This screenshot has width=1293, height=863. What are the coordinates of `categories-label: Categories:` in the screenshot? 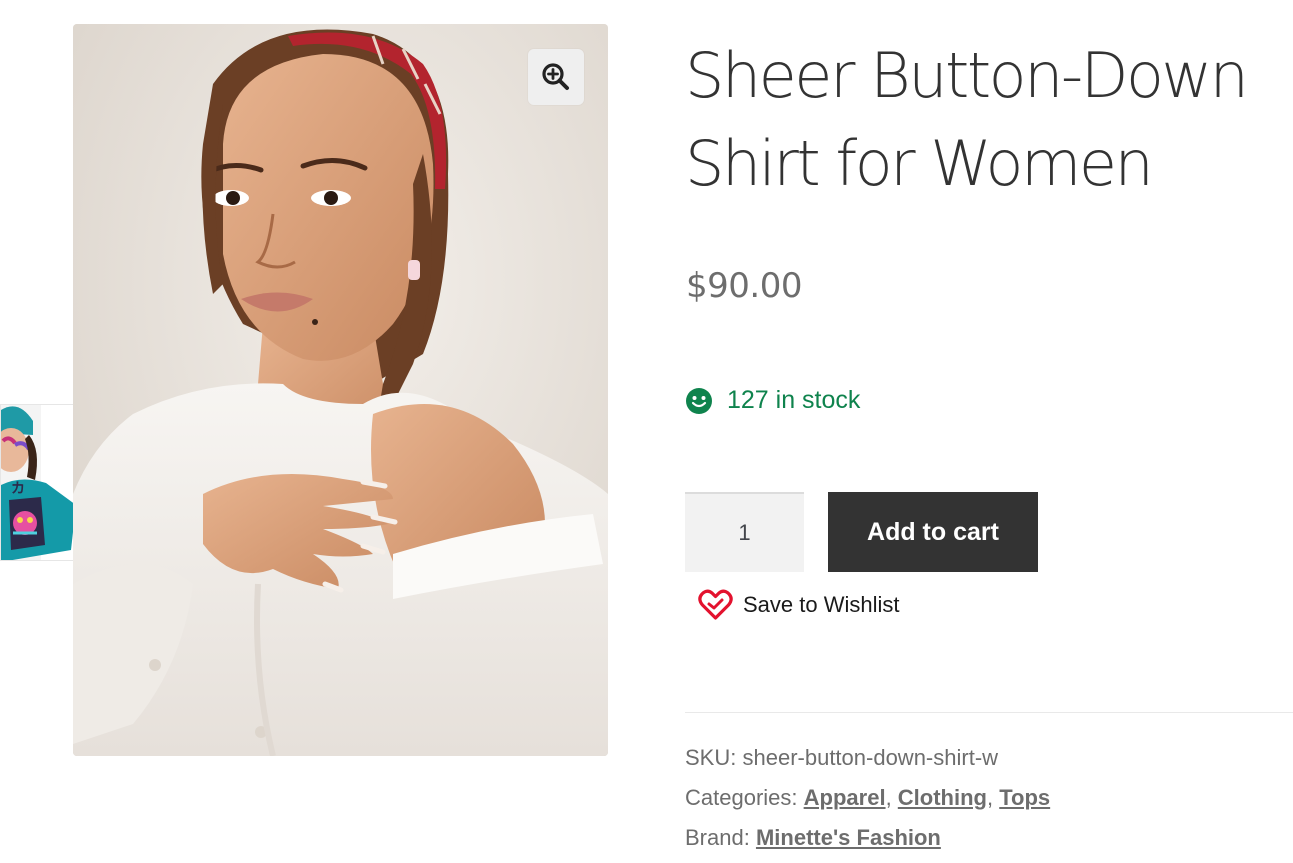 It's located at (741, 797).